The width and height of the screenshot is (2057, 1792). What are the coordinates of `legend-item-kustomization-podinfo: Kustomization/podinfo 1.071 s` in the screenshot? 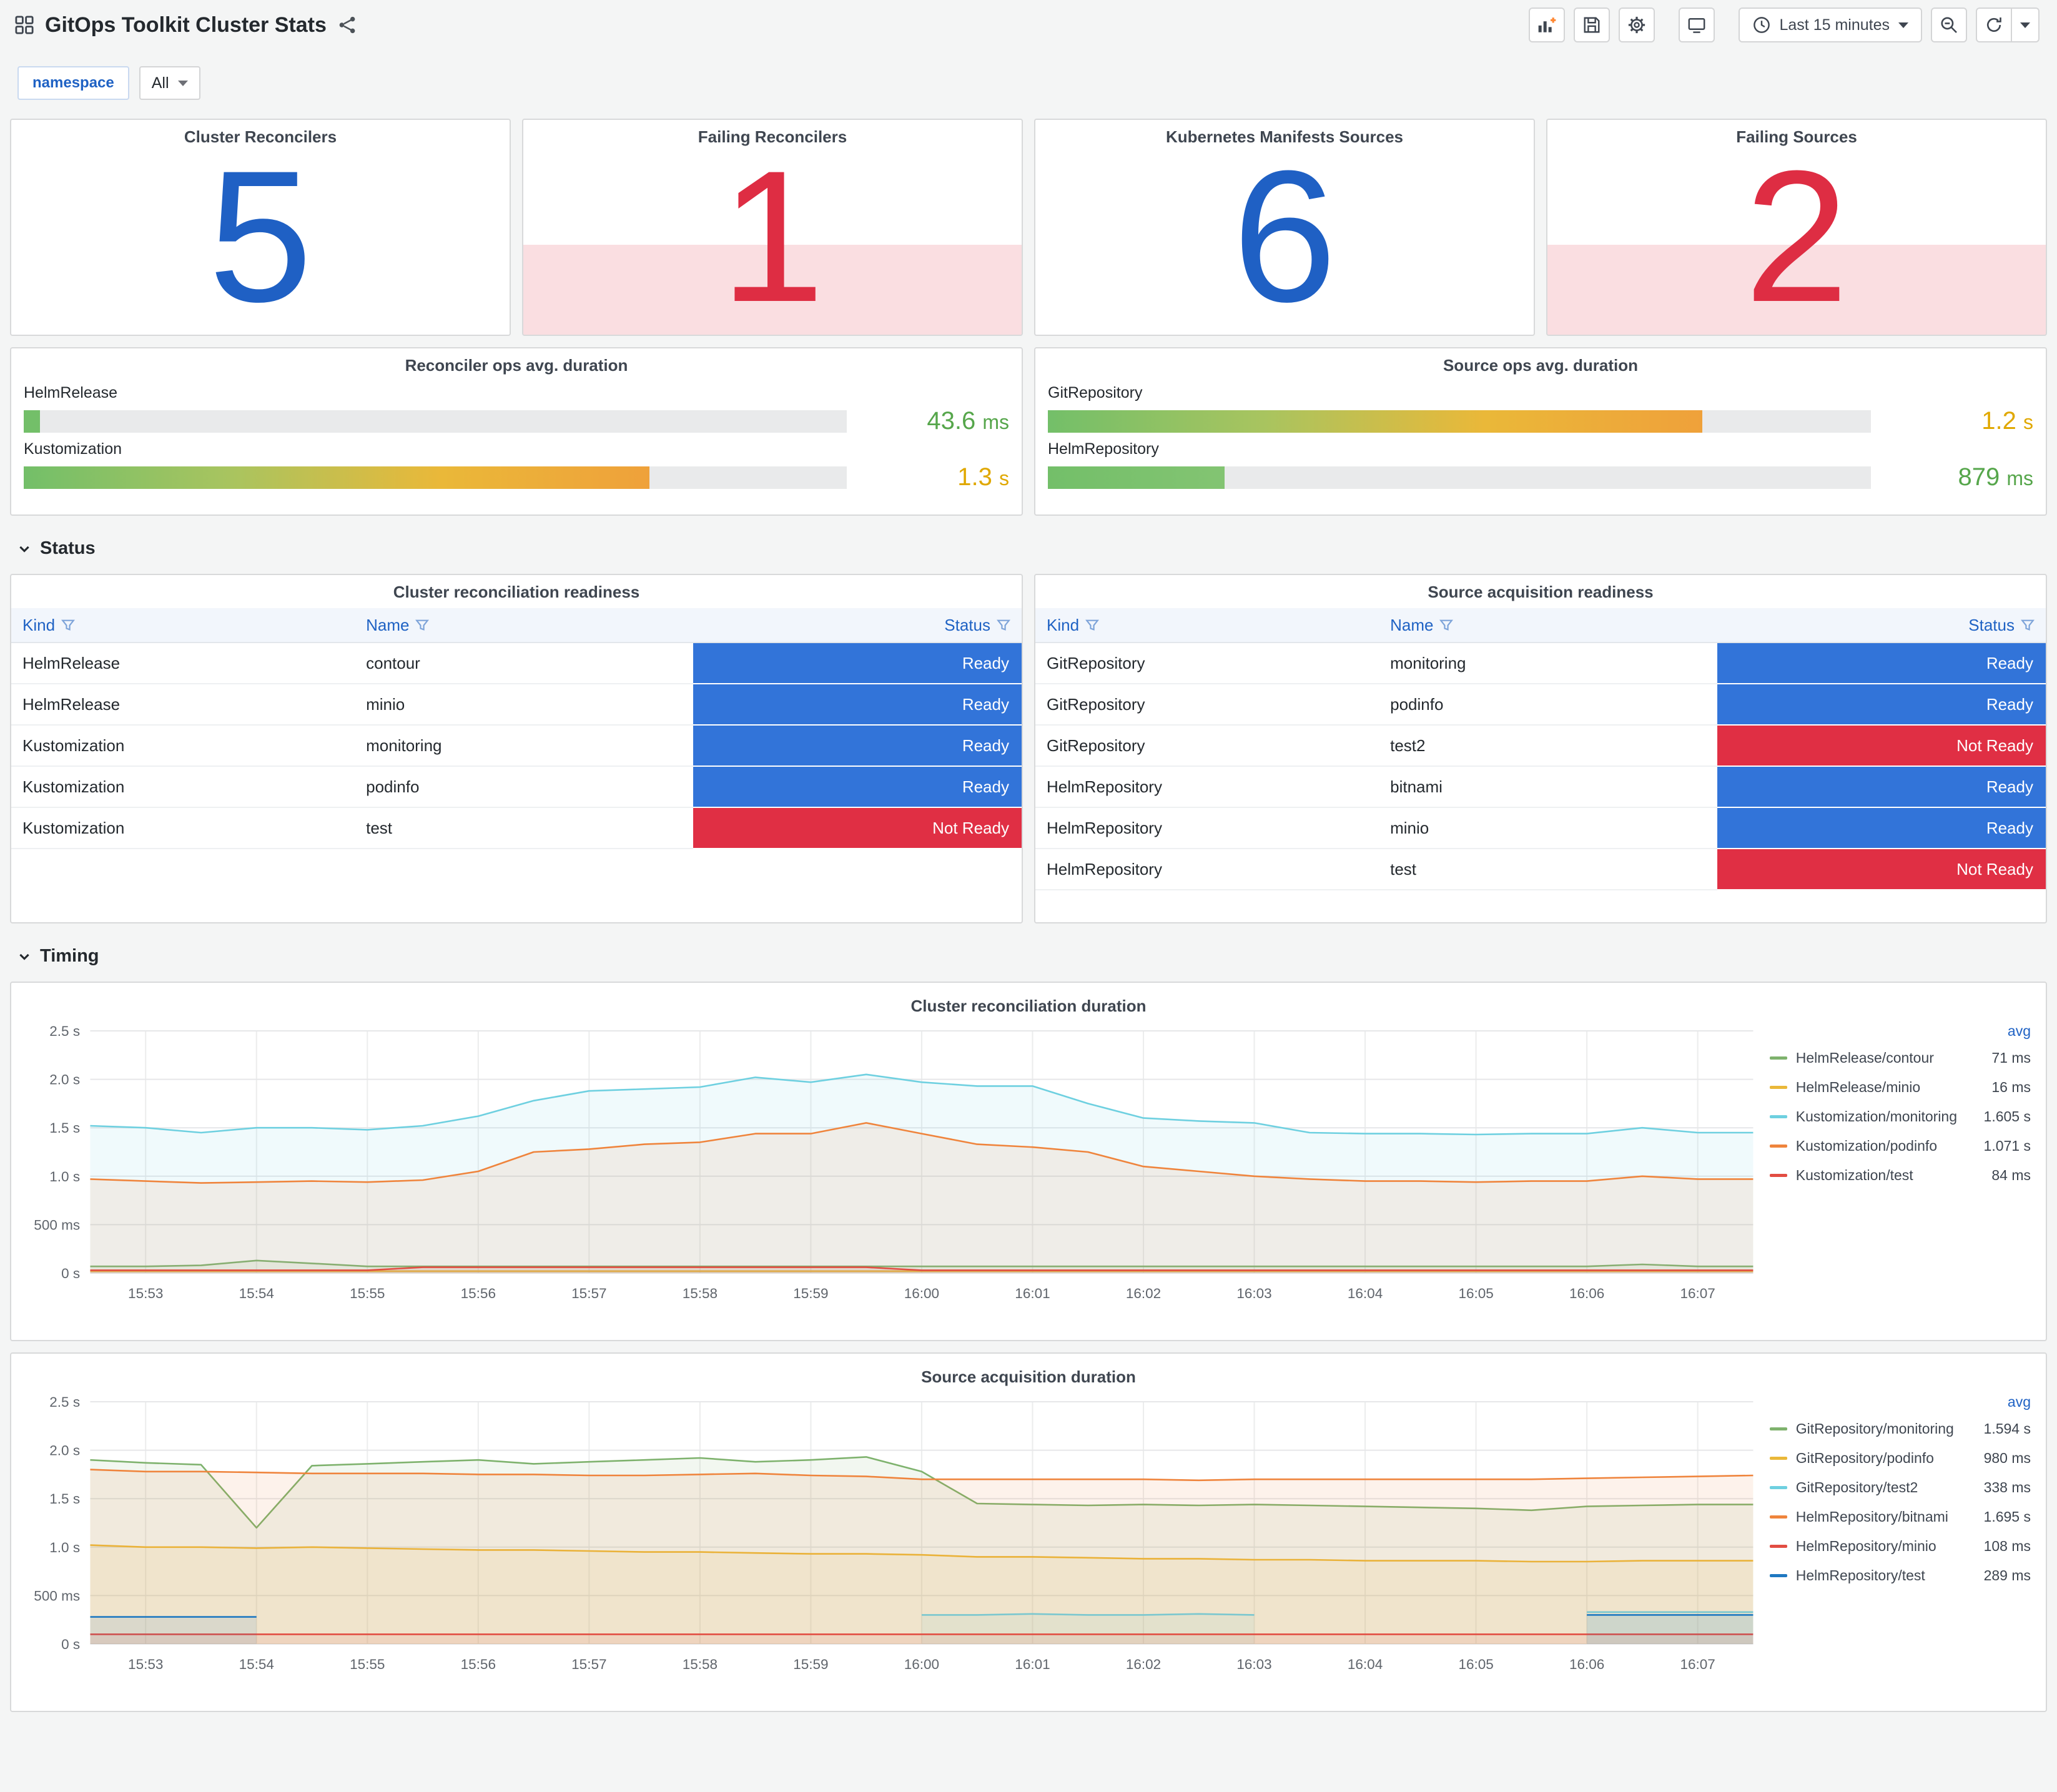 It's located at (1900, 1146).